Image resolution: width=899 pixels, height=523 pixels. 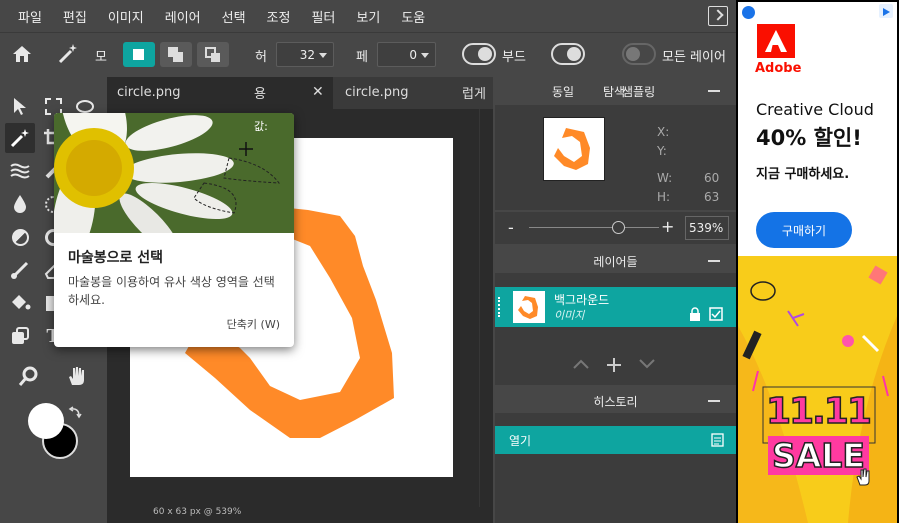 What do you see at coordinates (511, 227) in the screenshot?
I see `zoom-out-button: -` at bounding box center [511, 227].